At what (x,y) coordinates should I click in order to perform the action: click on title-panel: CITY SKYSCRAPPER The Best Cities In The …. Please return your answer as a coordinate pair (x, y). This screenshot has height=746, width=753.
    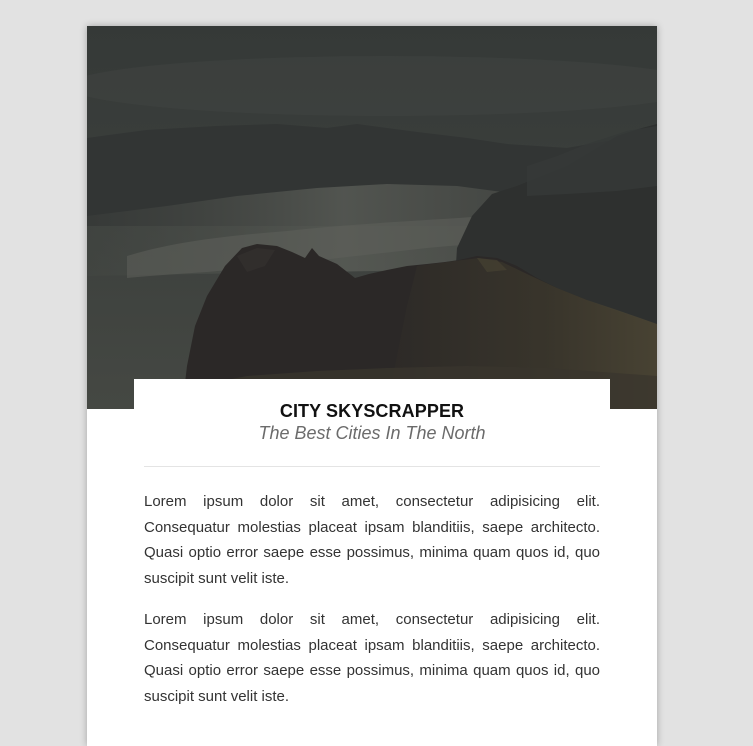
    Looking at the image, I should click on (372, 411).